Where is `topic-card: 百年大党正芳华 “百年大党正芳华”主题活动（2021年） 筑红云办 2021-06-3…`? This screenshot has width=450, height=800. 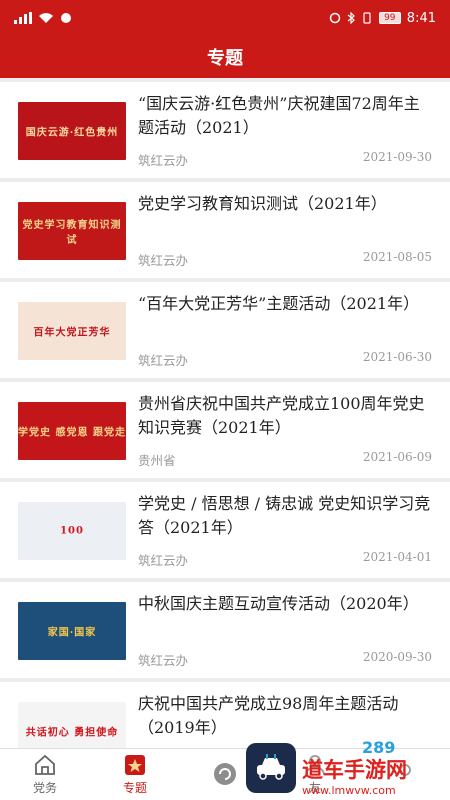 topic-card: 百年大党正芳华 “百年大党正芳华”主题活动（2021年） 筑红云办 2021-06-3… is located at coordinates (225, 330).